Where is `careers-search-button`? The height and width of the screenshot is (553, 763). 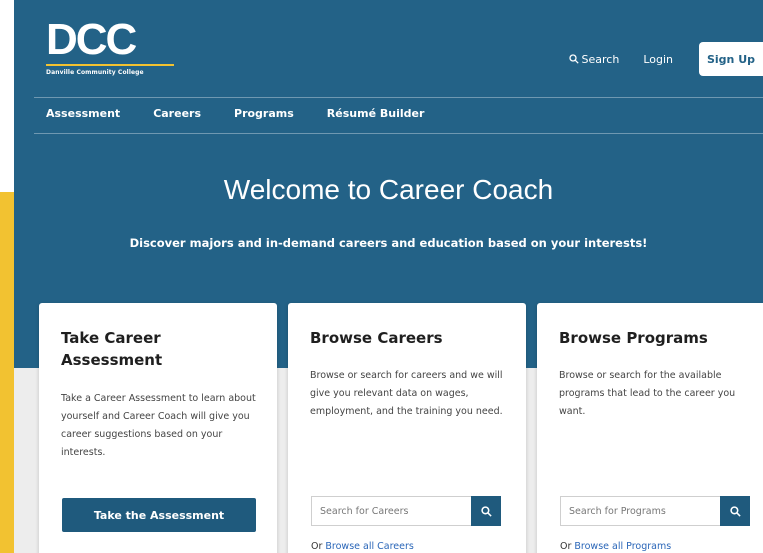 careers-search-button is located at coordinates (486, 511).